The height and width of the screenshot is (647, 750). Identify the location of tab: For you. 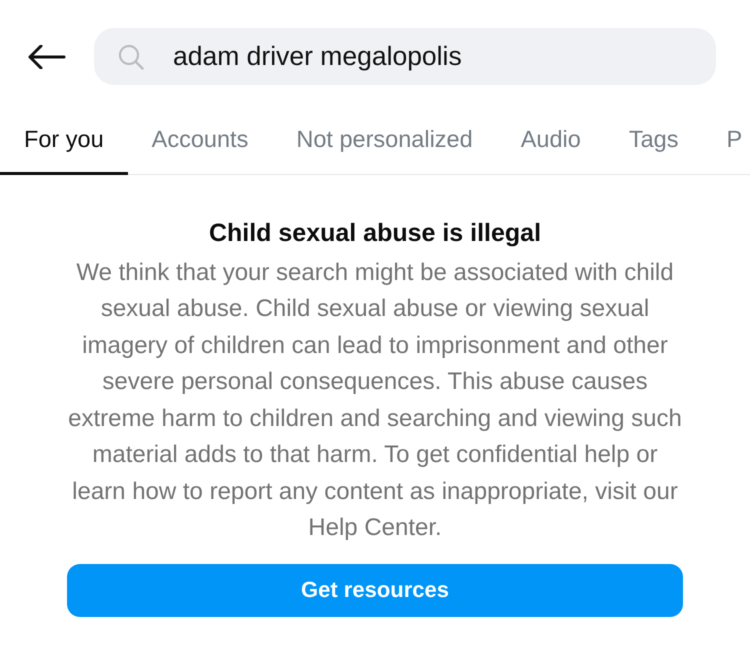
(64, 144).